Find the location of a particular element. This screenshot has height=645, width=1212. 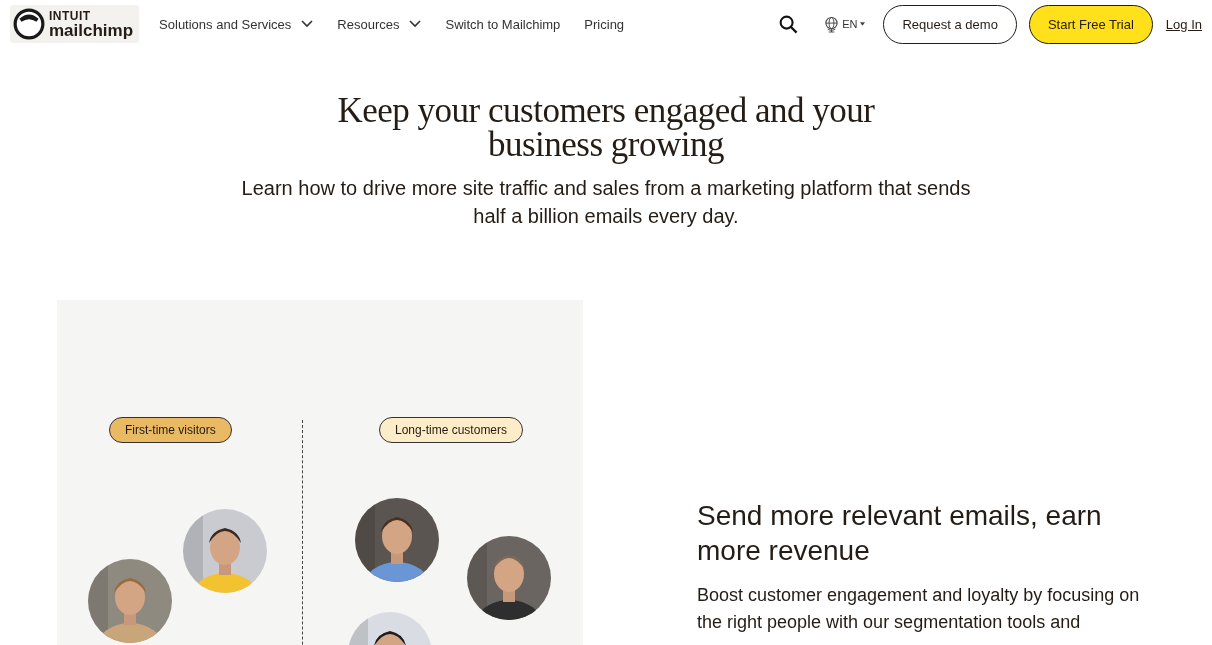

segment-tag: Long-time customers is located at coordinates (451, 430).